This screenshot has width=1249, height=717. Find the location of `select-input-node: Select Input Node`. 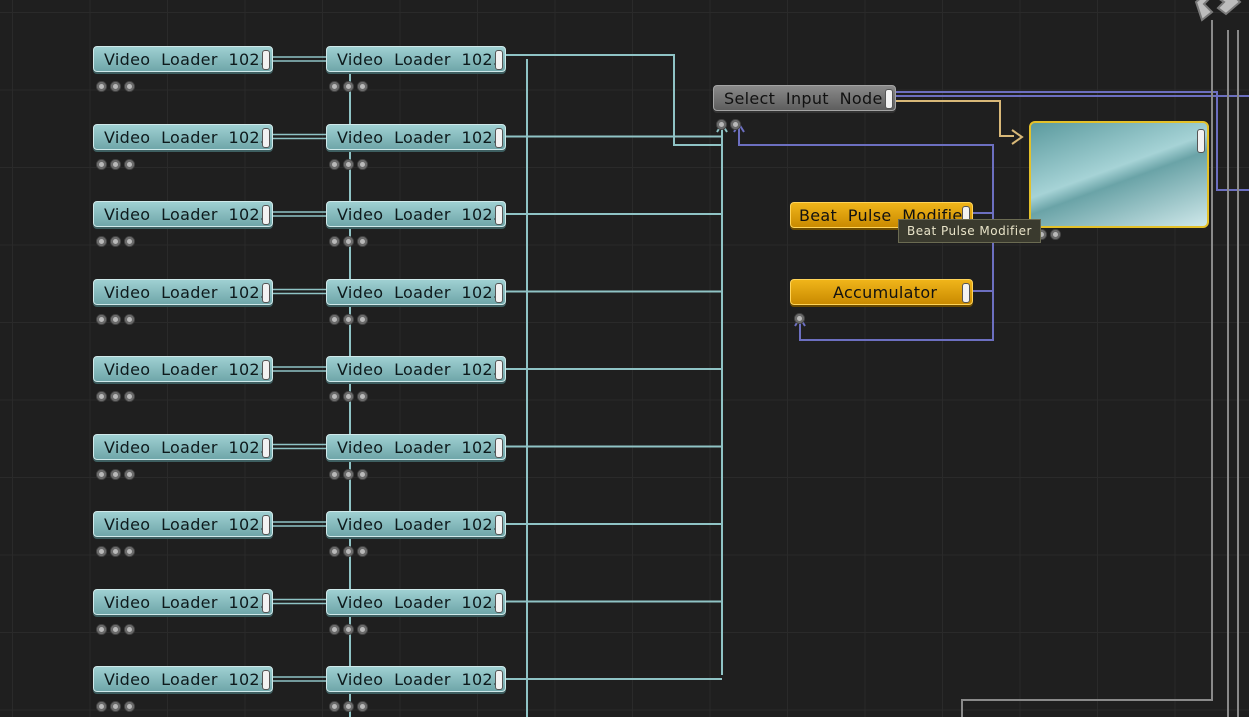

select-input-node: Select Input Node is located at coordinates (804, 98).